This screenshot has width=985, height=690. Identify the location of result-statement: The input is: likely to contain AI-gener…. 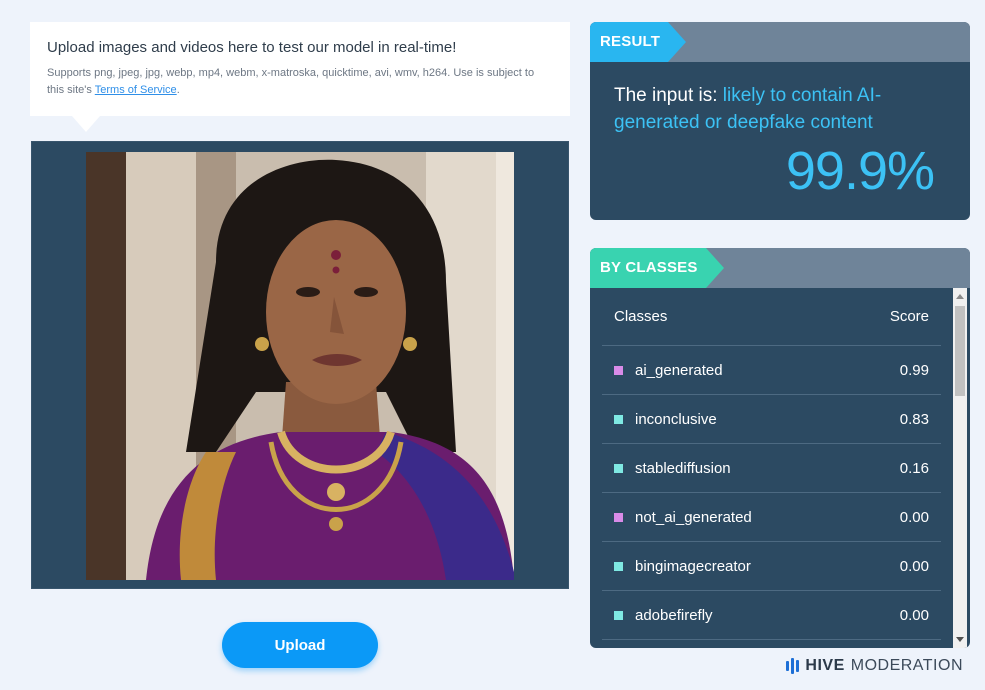
(780, 109).